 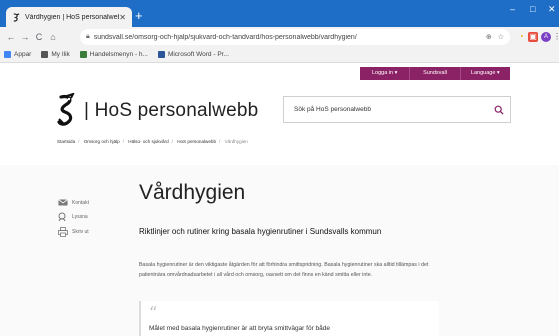 What do you see at coordinates (532, 9) in the screenshot?
I see `maximize-button: □` at bounding box center [532, 9].